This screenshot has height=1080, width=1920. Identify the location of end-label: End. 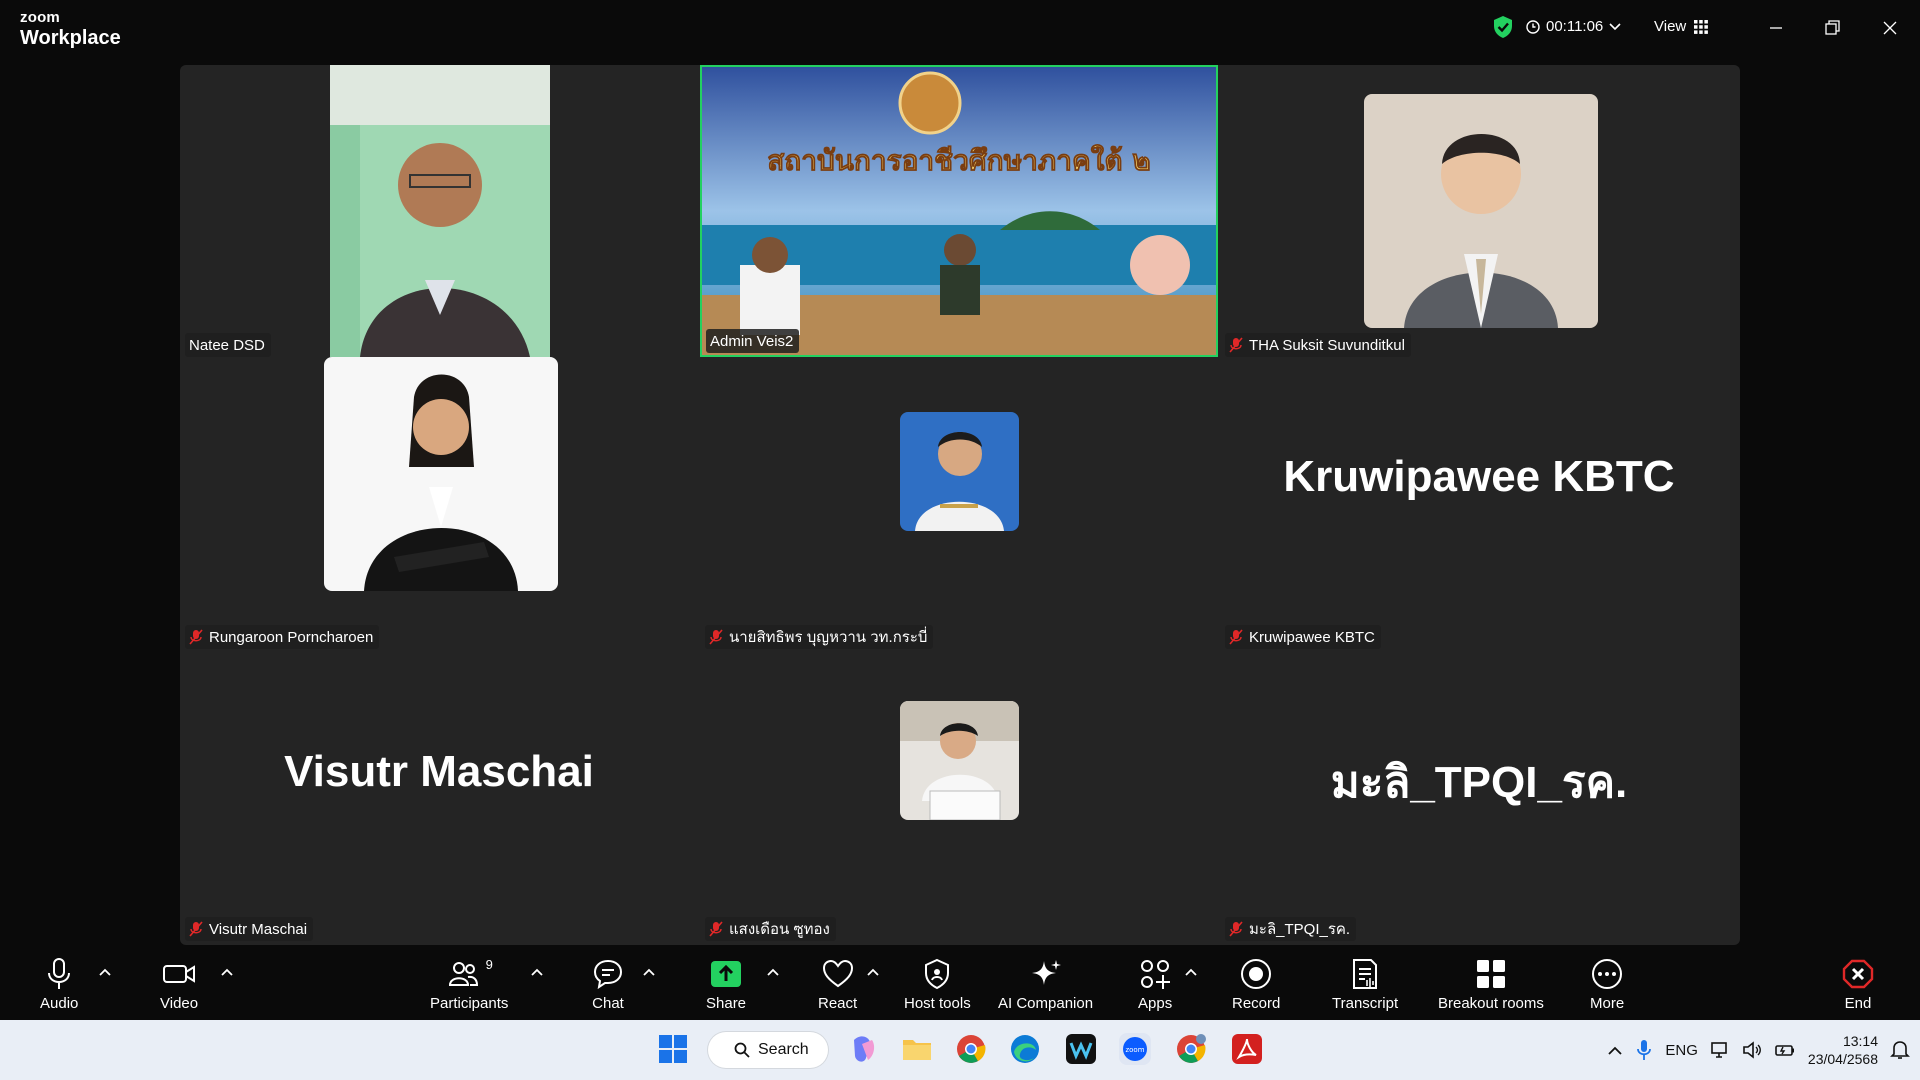
(1858, 1003).